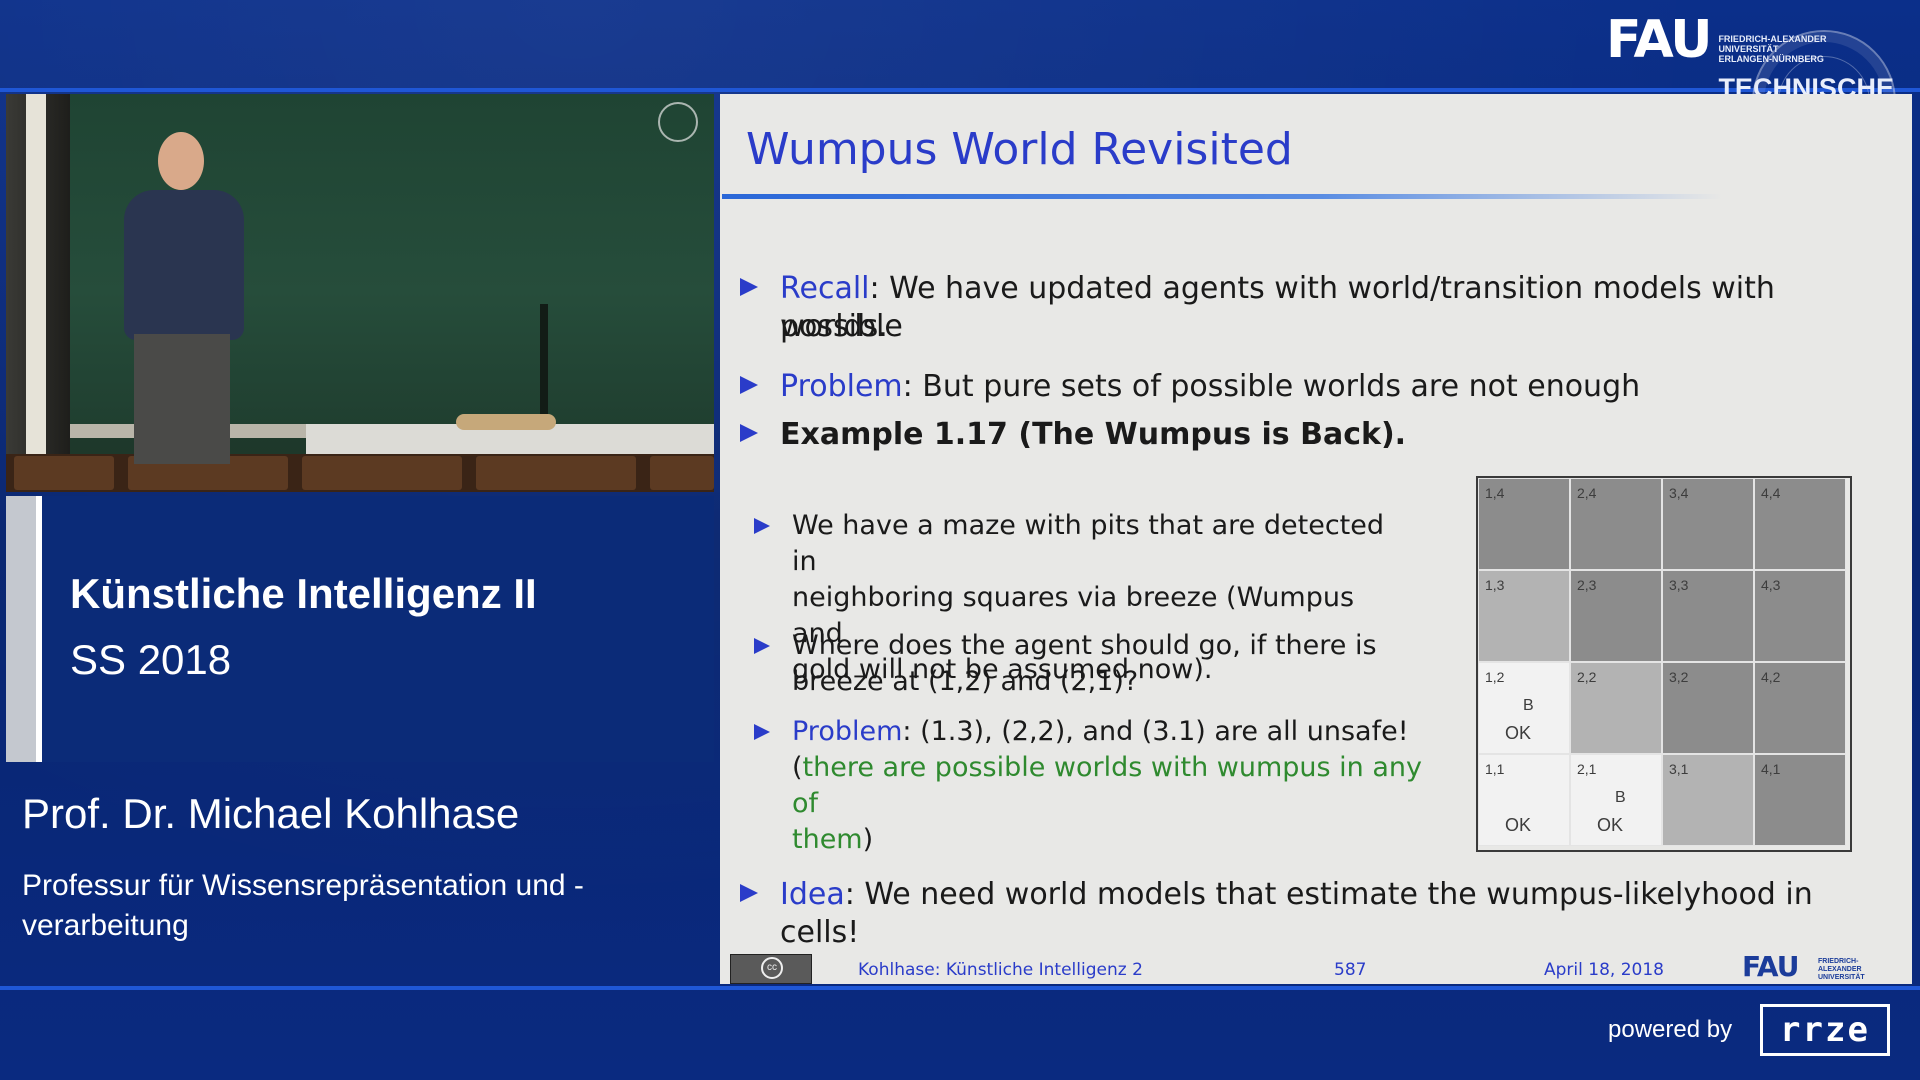  What do you see at coordinates (868, 839) in the screenshot?
I see `paren-close: )` at bounding box center [868, 839].